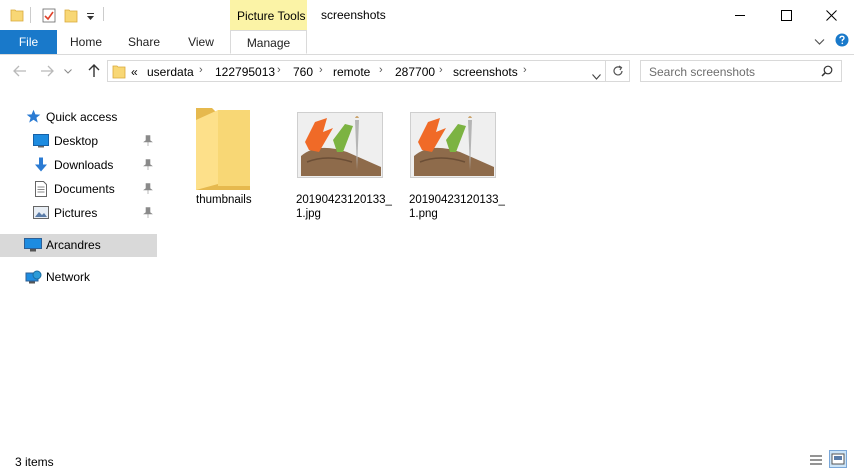  I want to click on star-icon, so click(33, 118).